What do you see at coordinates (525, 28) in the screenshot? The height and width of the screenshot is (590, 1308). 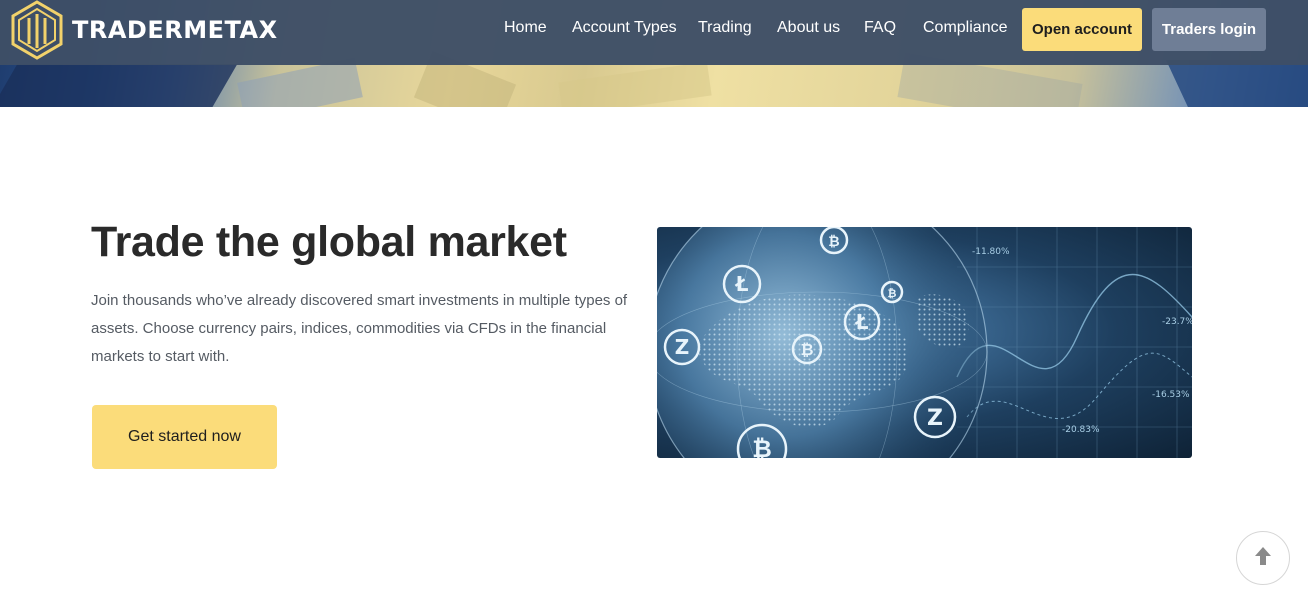 I see `nav-home: Home` at bounding box center [525, 28].